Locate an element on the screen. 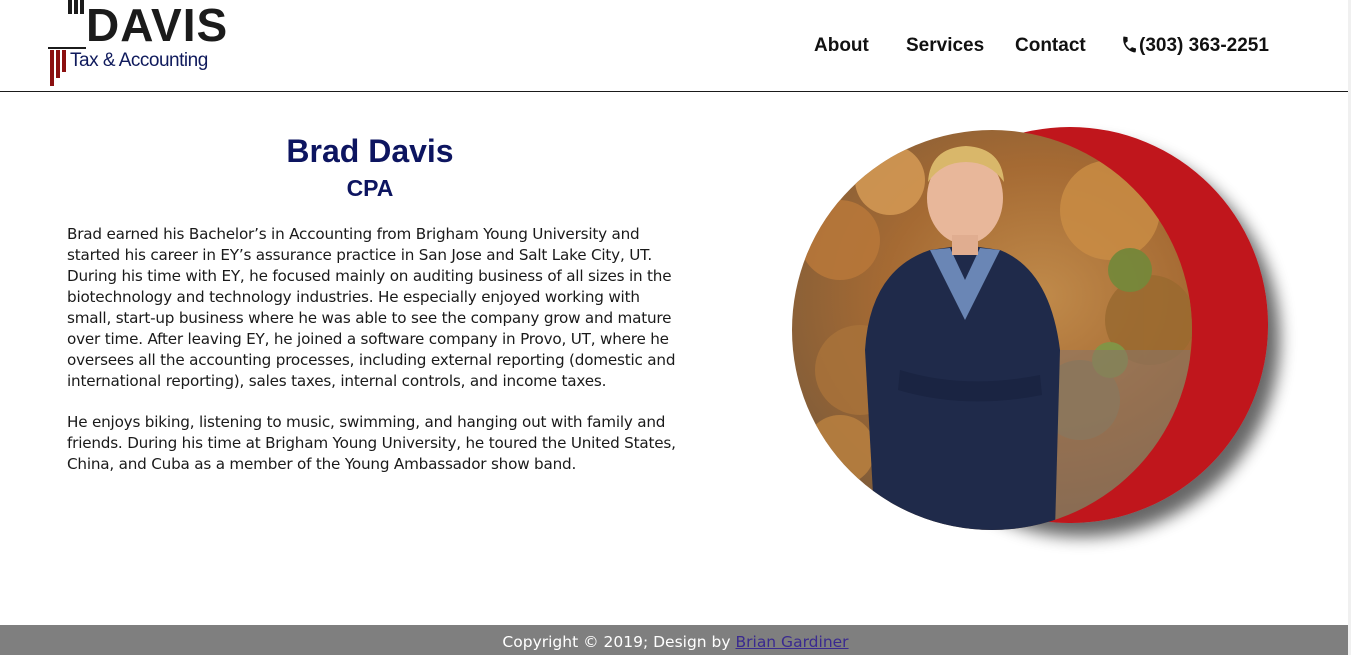 This screenshot has width=1351, height=659. phone-link: (303) 363-2251 is located at coordinates (1194, 46).